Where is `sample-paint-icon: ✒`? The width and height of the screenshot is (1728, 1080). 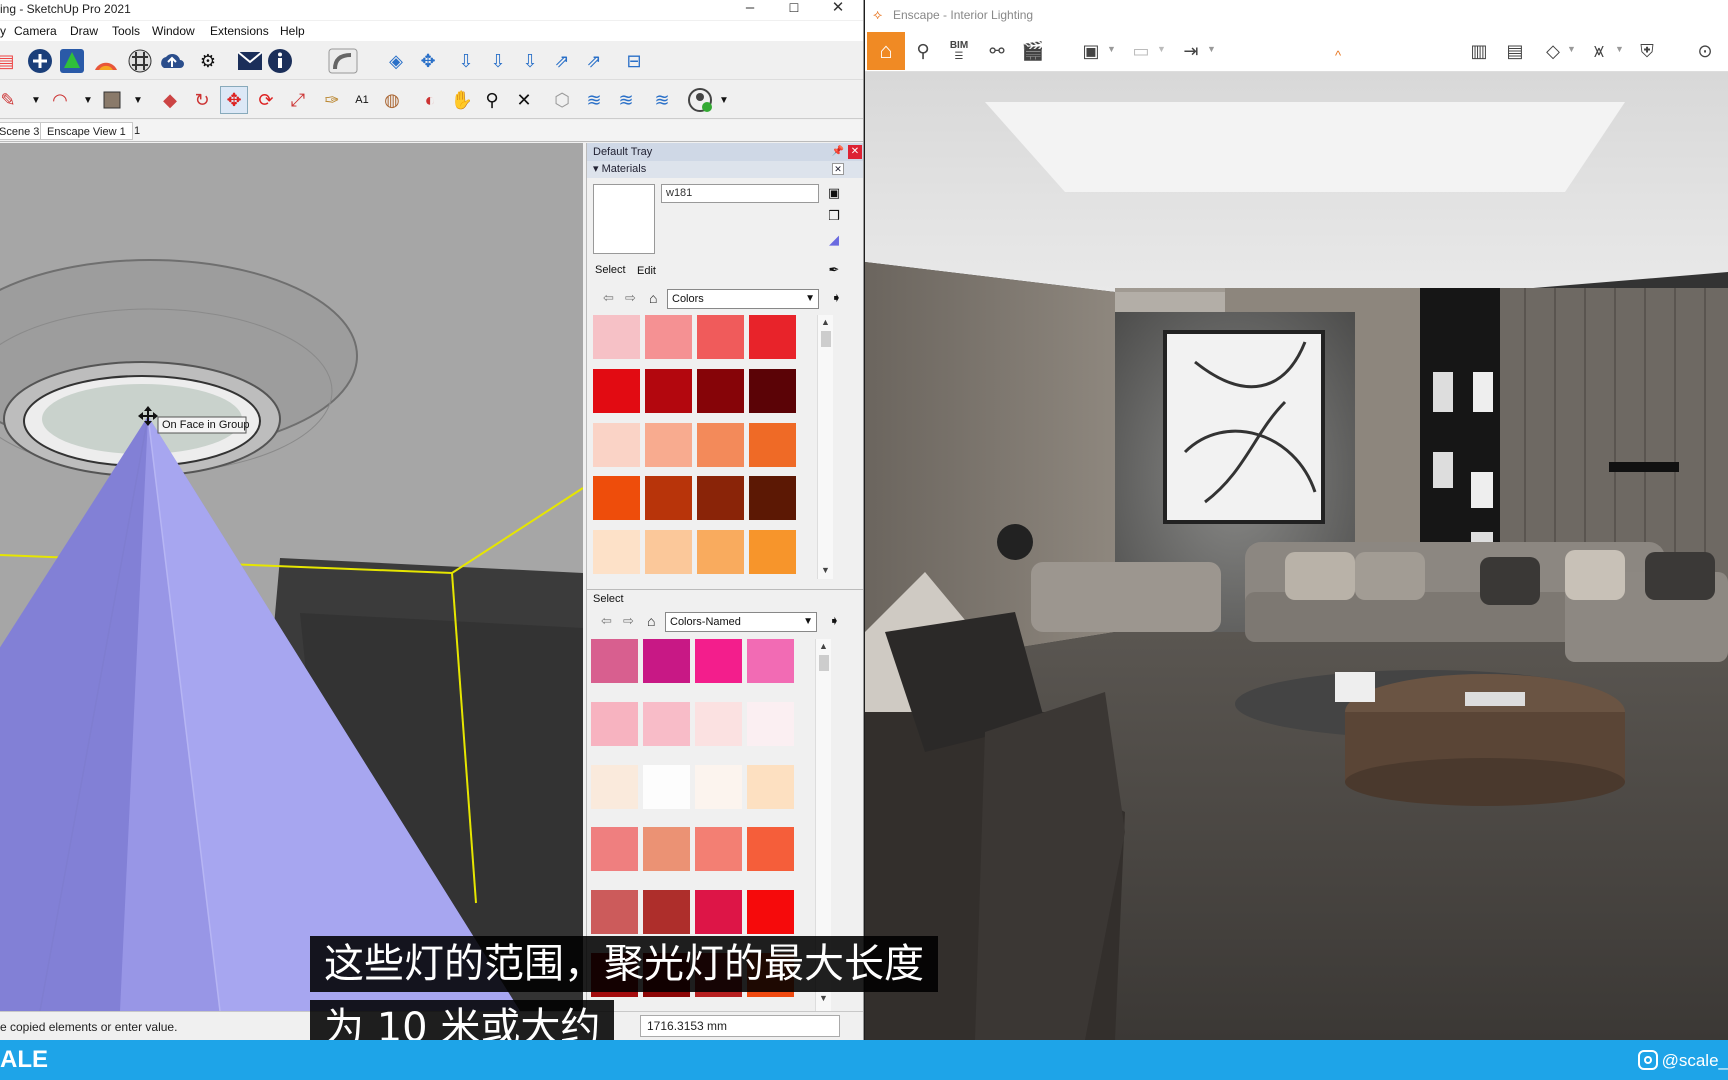
sample-paint-icon: ✒ is located at coordinates (834, 270).